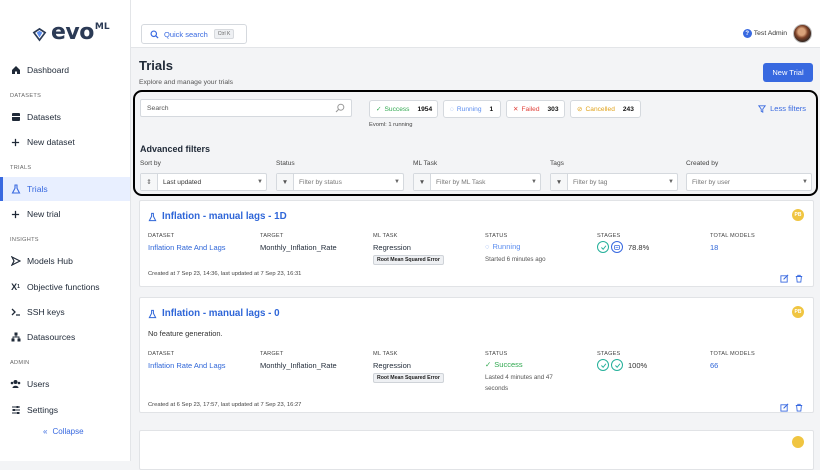 The image size is (820, 470). I want to click on users-icon, so click(15, 384).